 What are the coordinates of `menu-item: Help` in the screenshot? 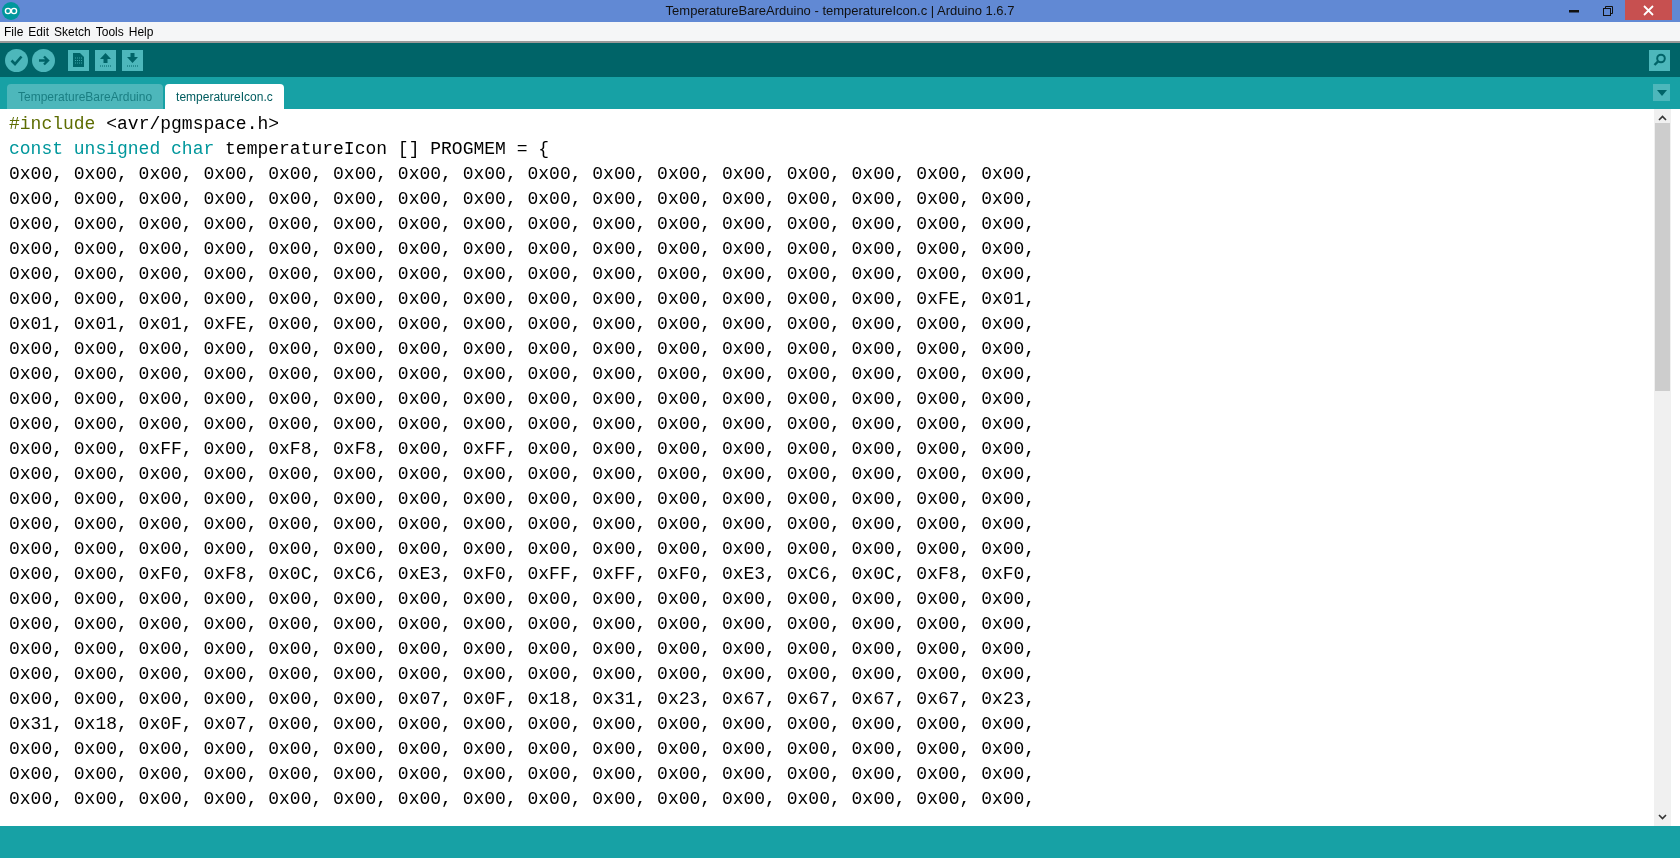 It's located at (142, 31).